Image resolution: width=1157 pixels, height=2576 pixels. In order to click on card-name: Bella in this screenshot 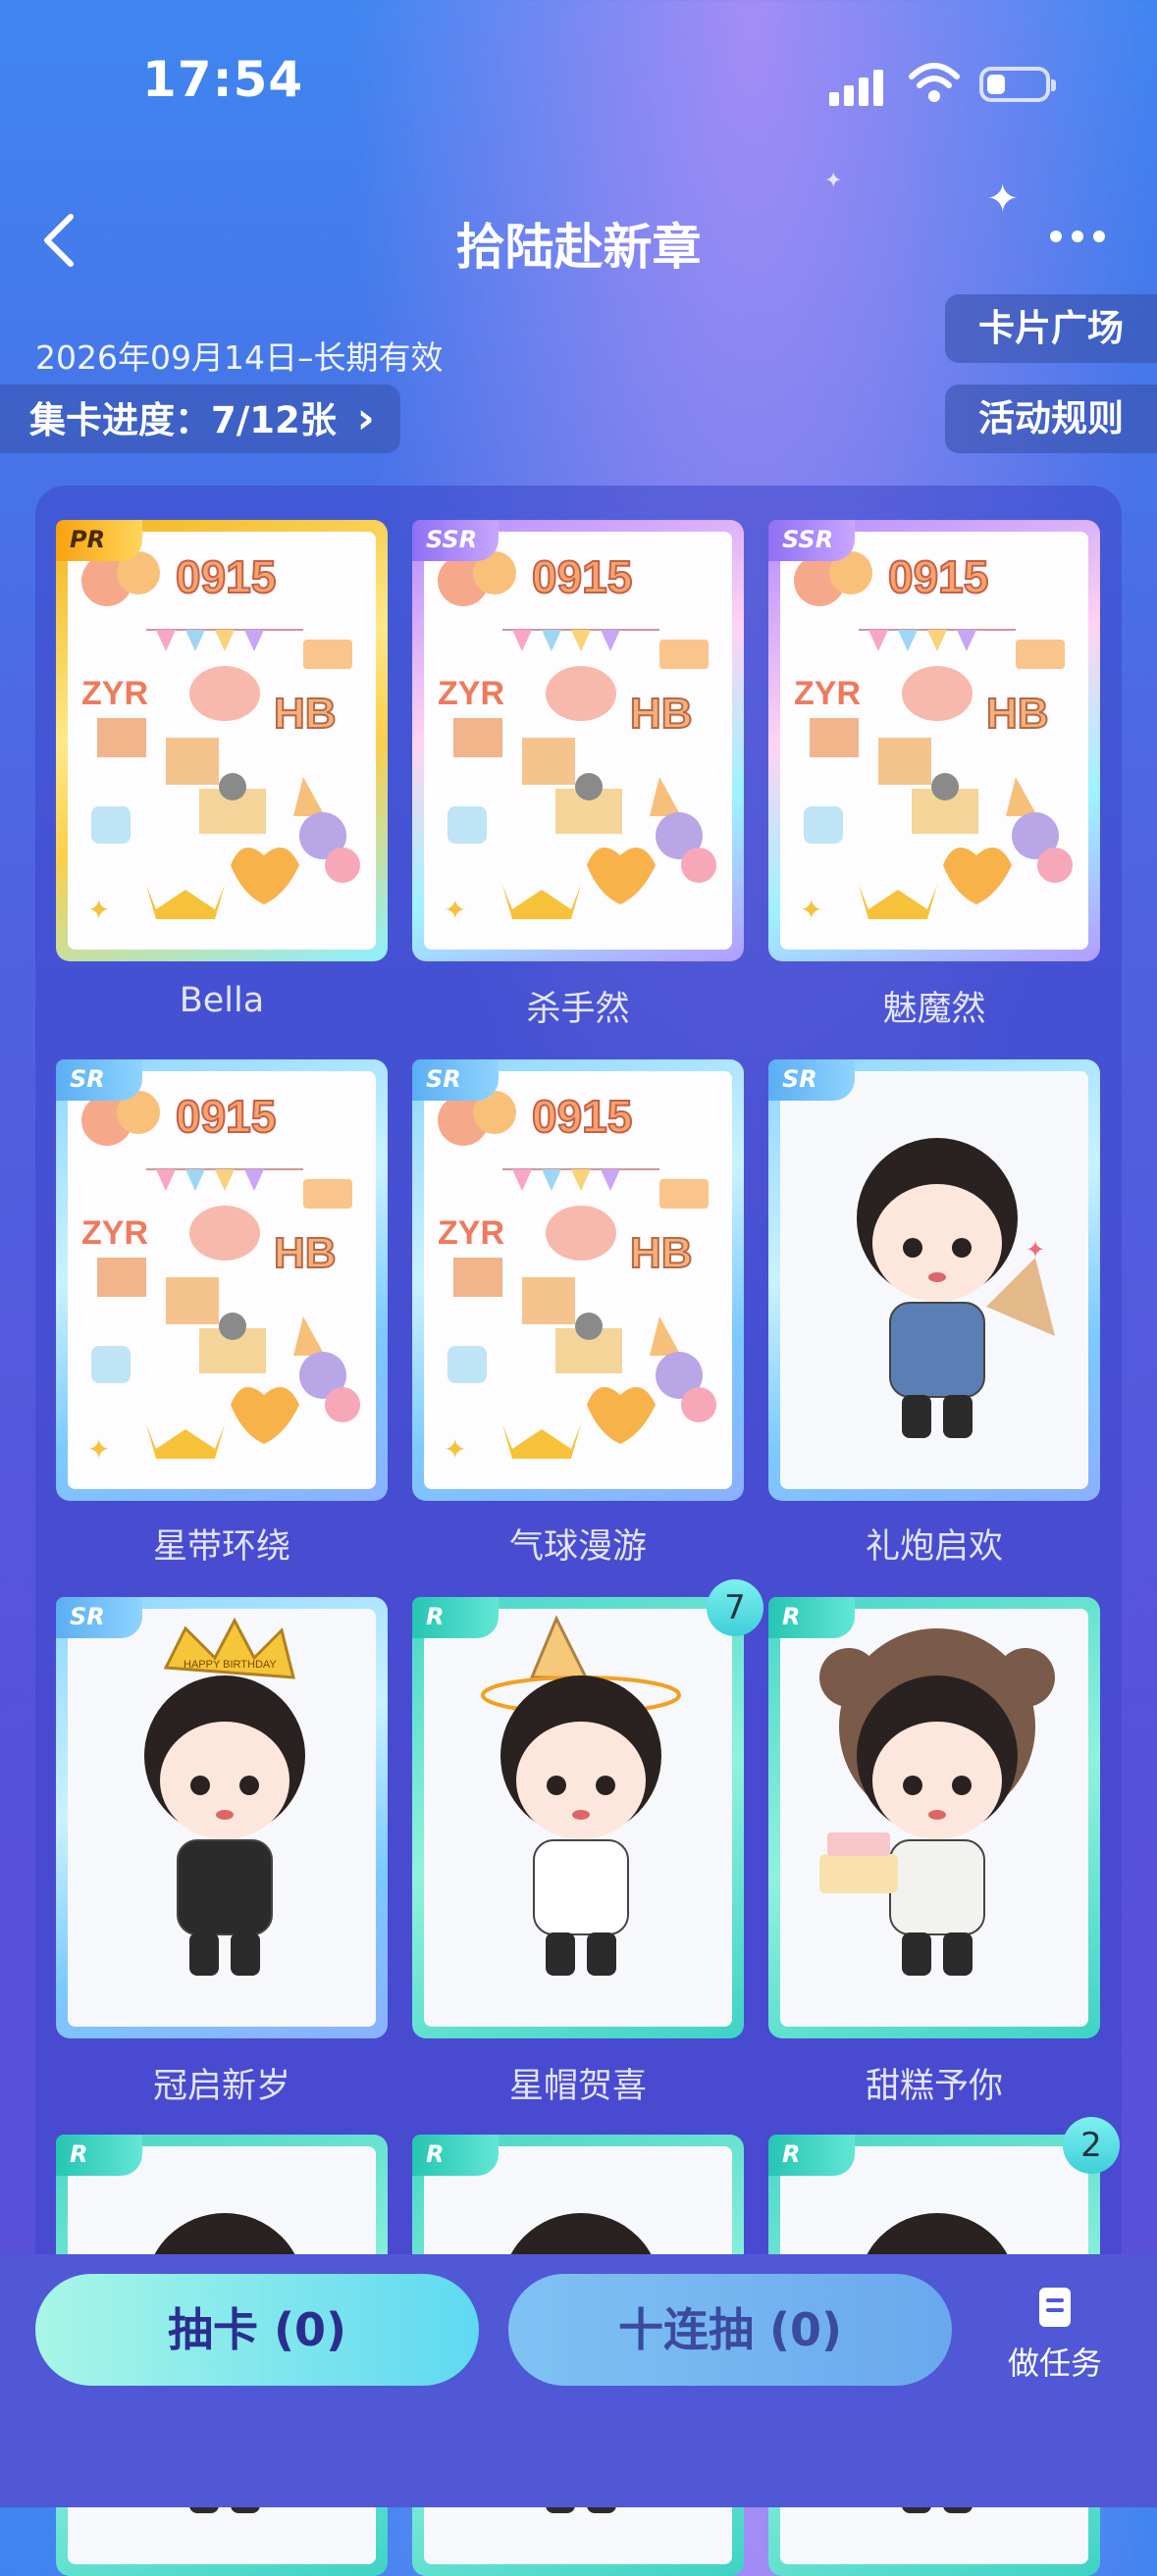, I will do `click(222, 1000)`.